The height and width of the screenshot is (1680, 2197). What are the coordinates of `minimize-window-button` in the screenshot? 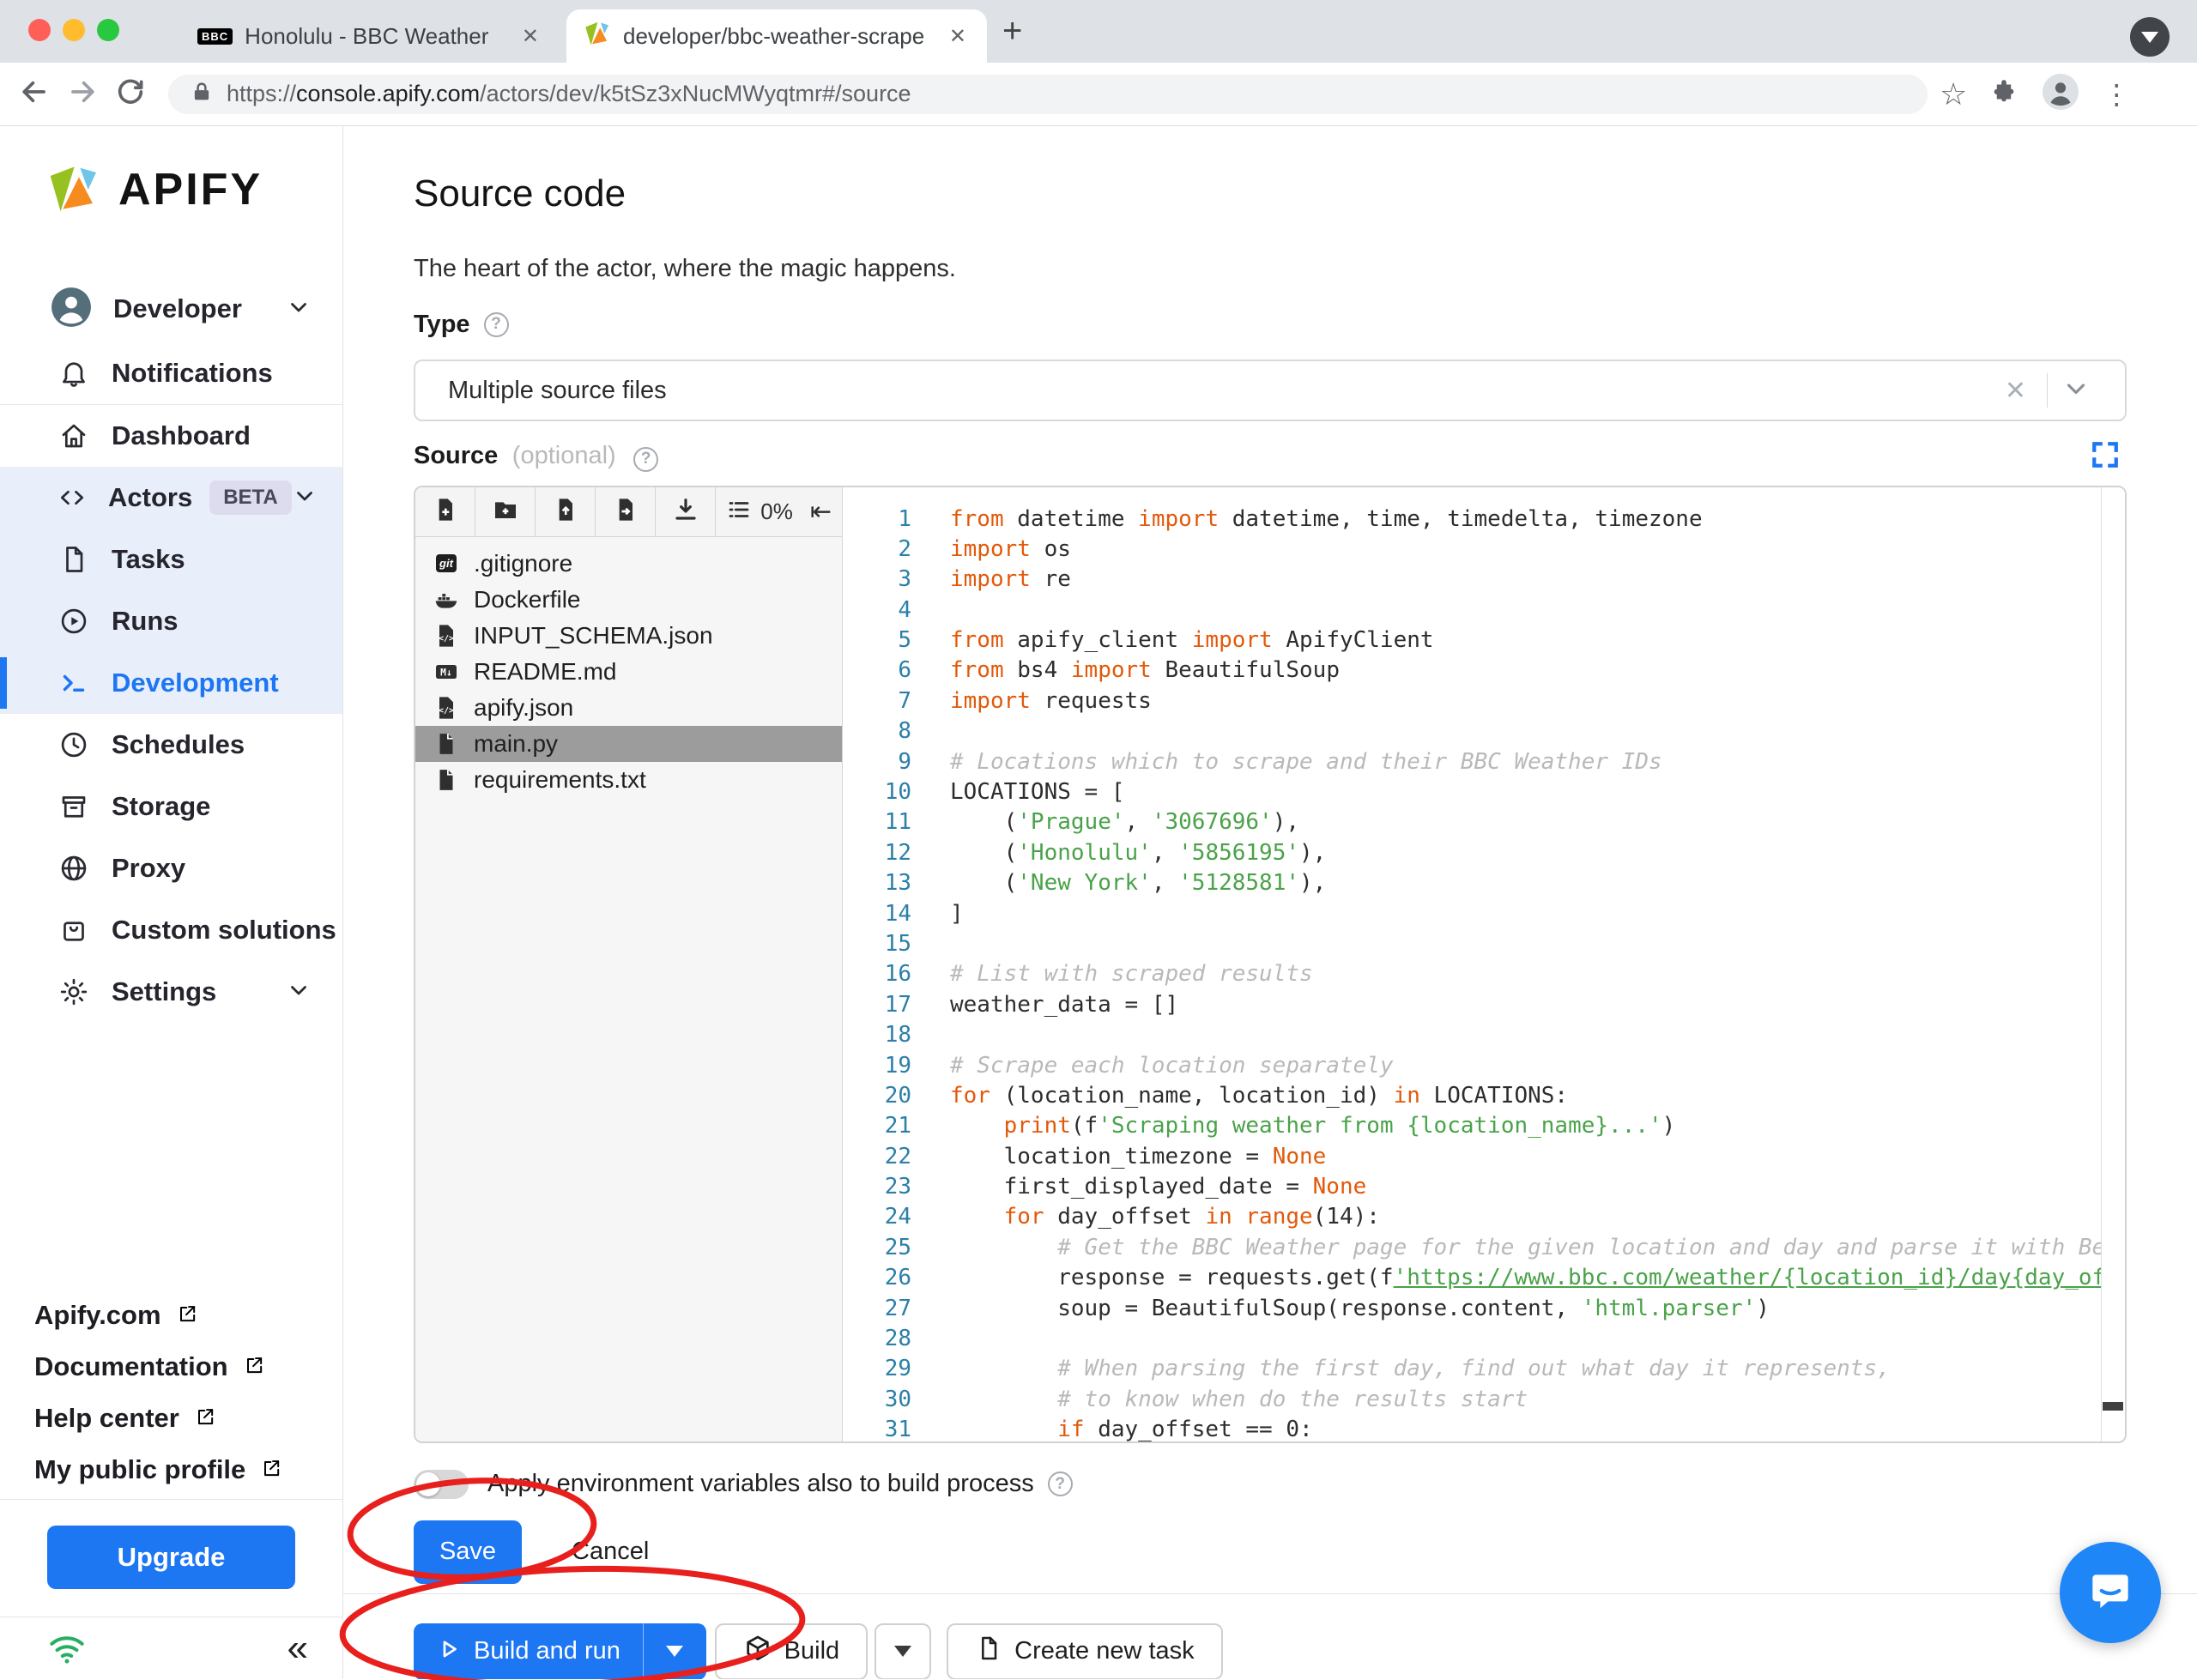 It's located at (74, 30).